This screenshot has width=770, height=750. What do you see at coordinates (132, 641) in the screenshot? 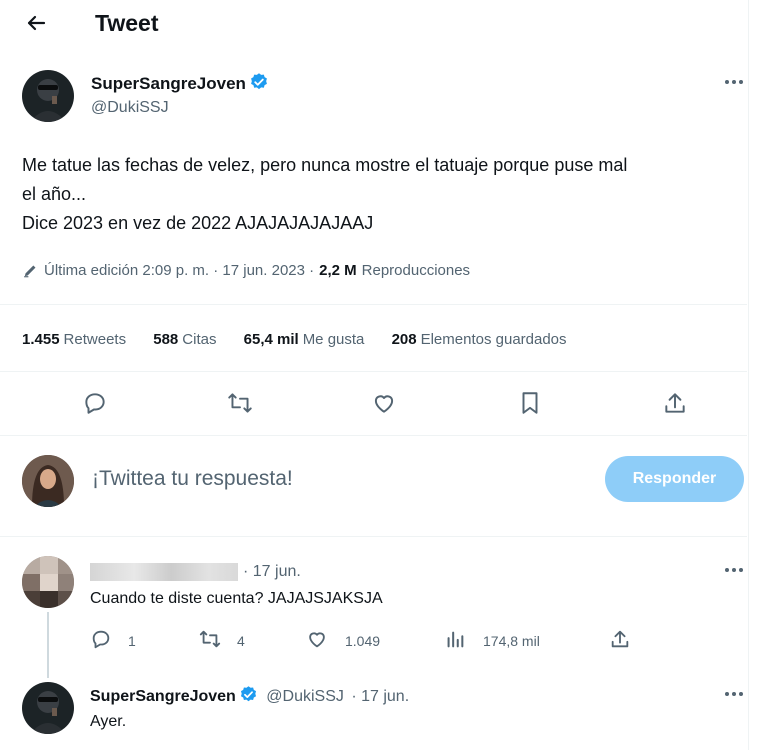
I see `reply-count: 1` at bounding box center [132, 641].